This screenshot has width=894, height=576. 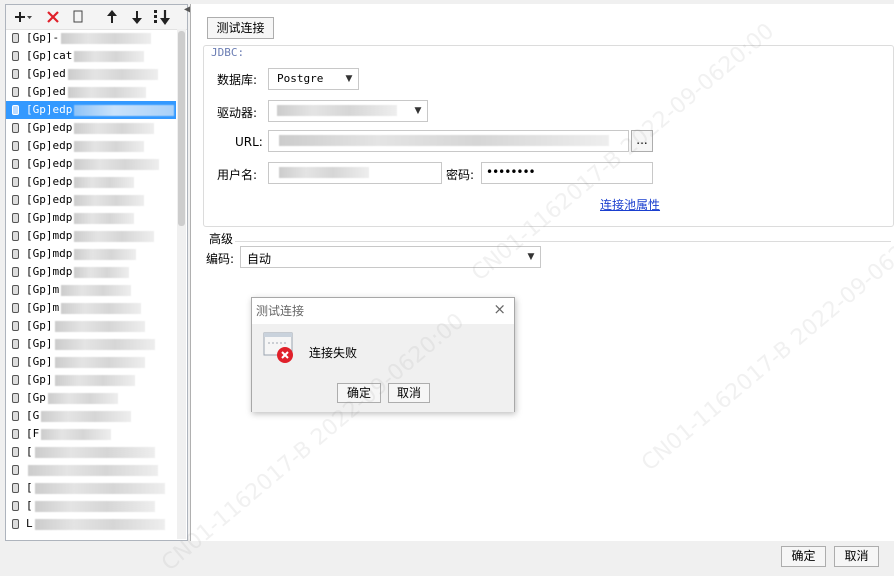 What do you see at coordinates (43, 307) in the screenshot?
I see `connection-item-label: [Gp]m` at bounding box center [43, 307].